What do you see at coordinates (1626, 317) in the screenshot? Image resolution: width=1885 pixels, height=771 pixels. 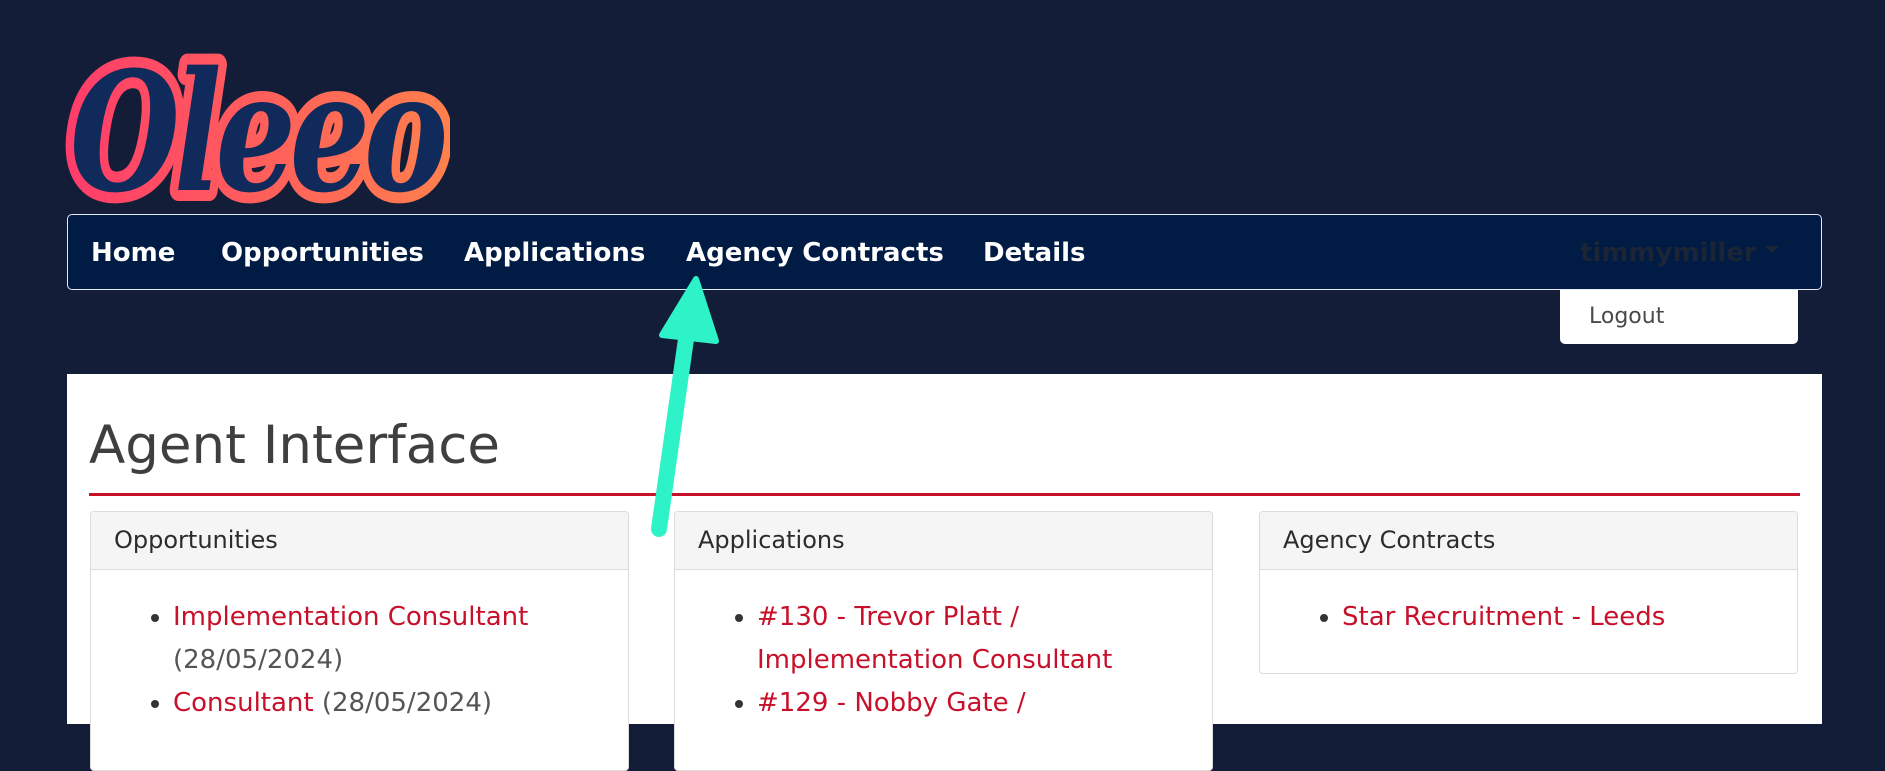 I see `logout-link: Logout` at bounding box center [1626, 317].